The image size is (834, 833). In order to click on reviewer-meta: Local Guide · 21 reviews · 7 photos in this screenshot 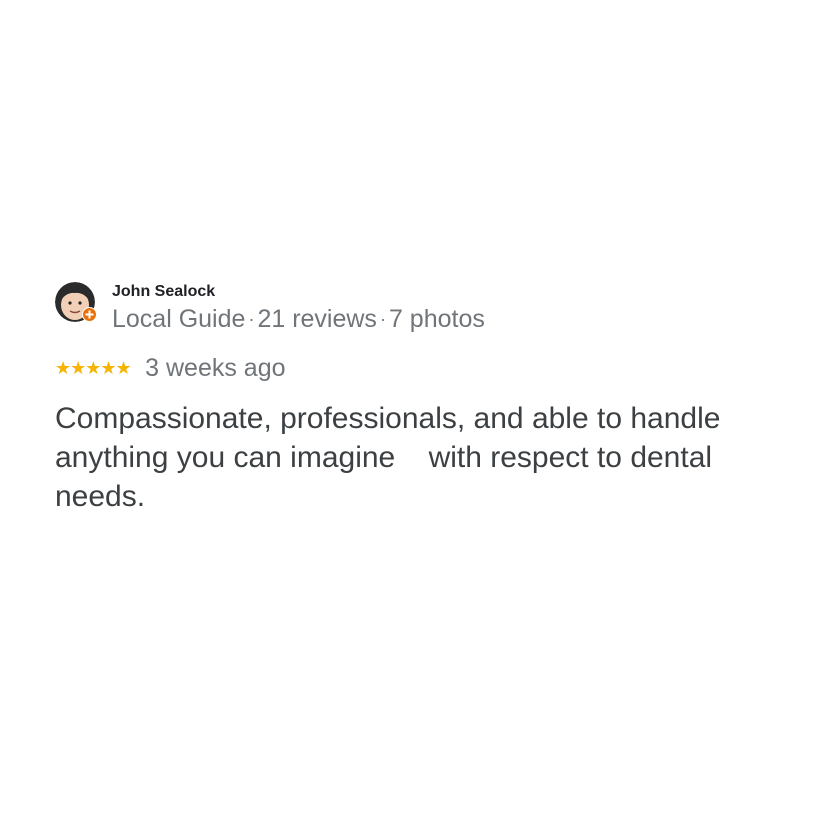, I will do `click(298, 319)`.